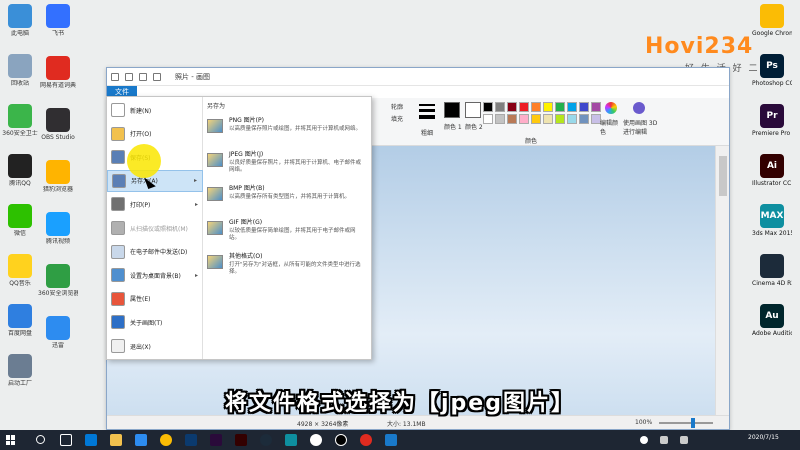  I want to click on file-menu-item: 设置为桌面背景(B) ▸, so click(155, 275).